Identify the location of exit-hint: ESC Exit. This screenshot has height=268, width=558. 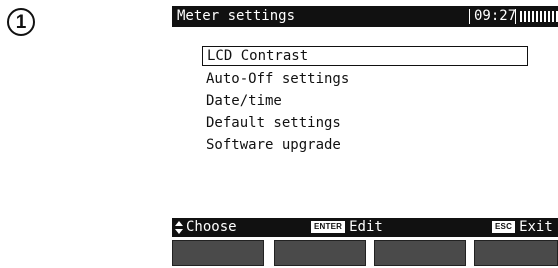
(521, 227).